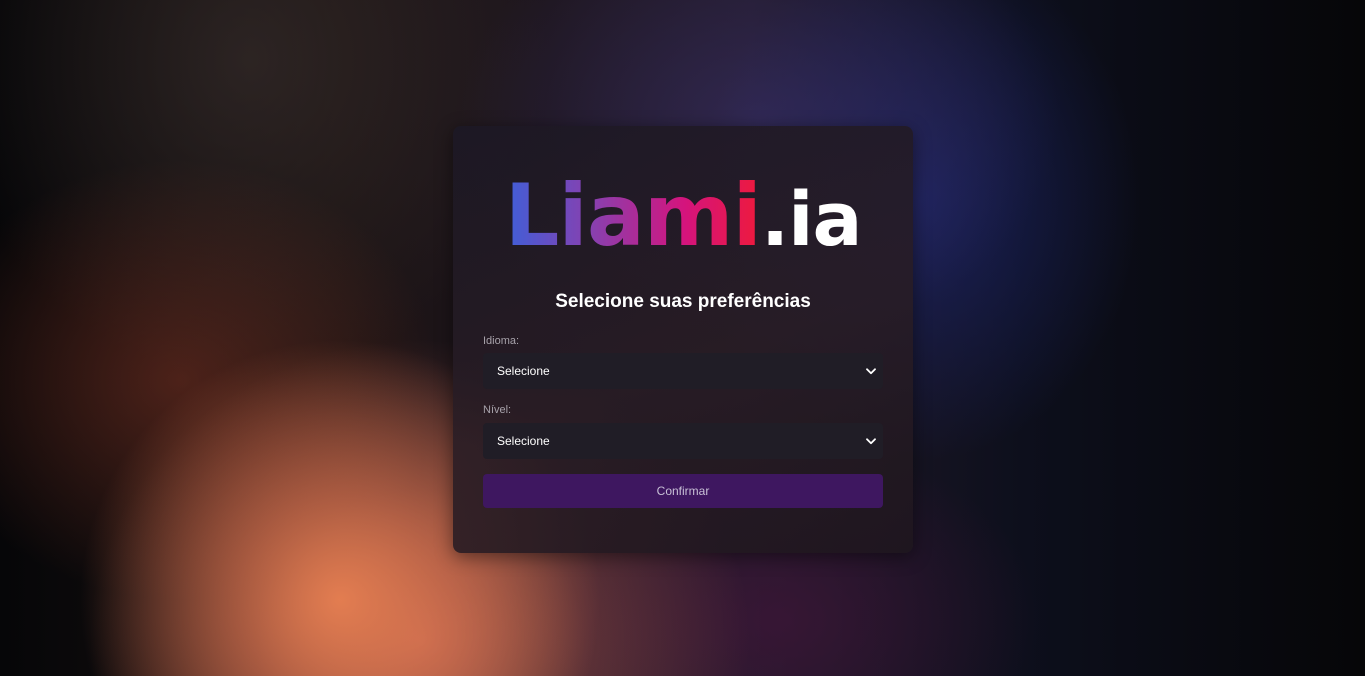 The height and width of the screenshot is (676, 1365). What do you see at coordinates (811, 220) in the screenshot?
I see `logo-suffix-text: .ia` at bounding box center [811, 220].